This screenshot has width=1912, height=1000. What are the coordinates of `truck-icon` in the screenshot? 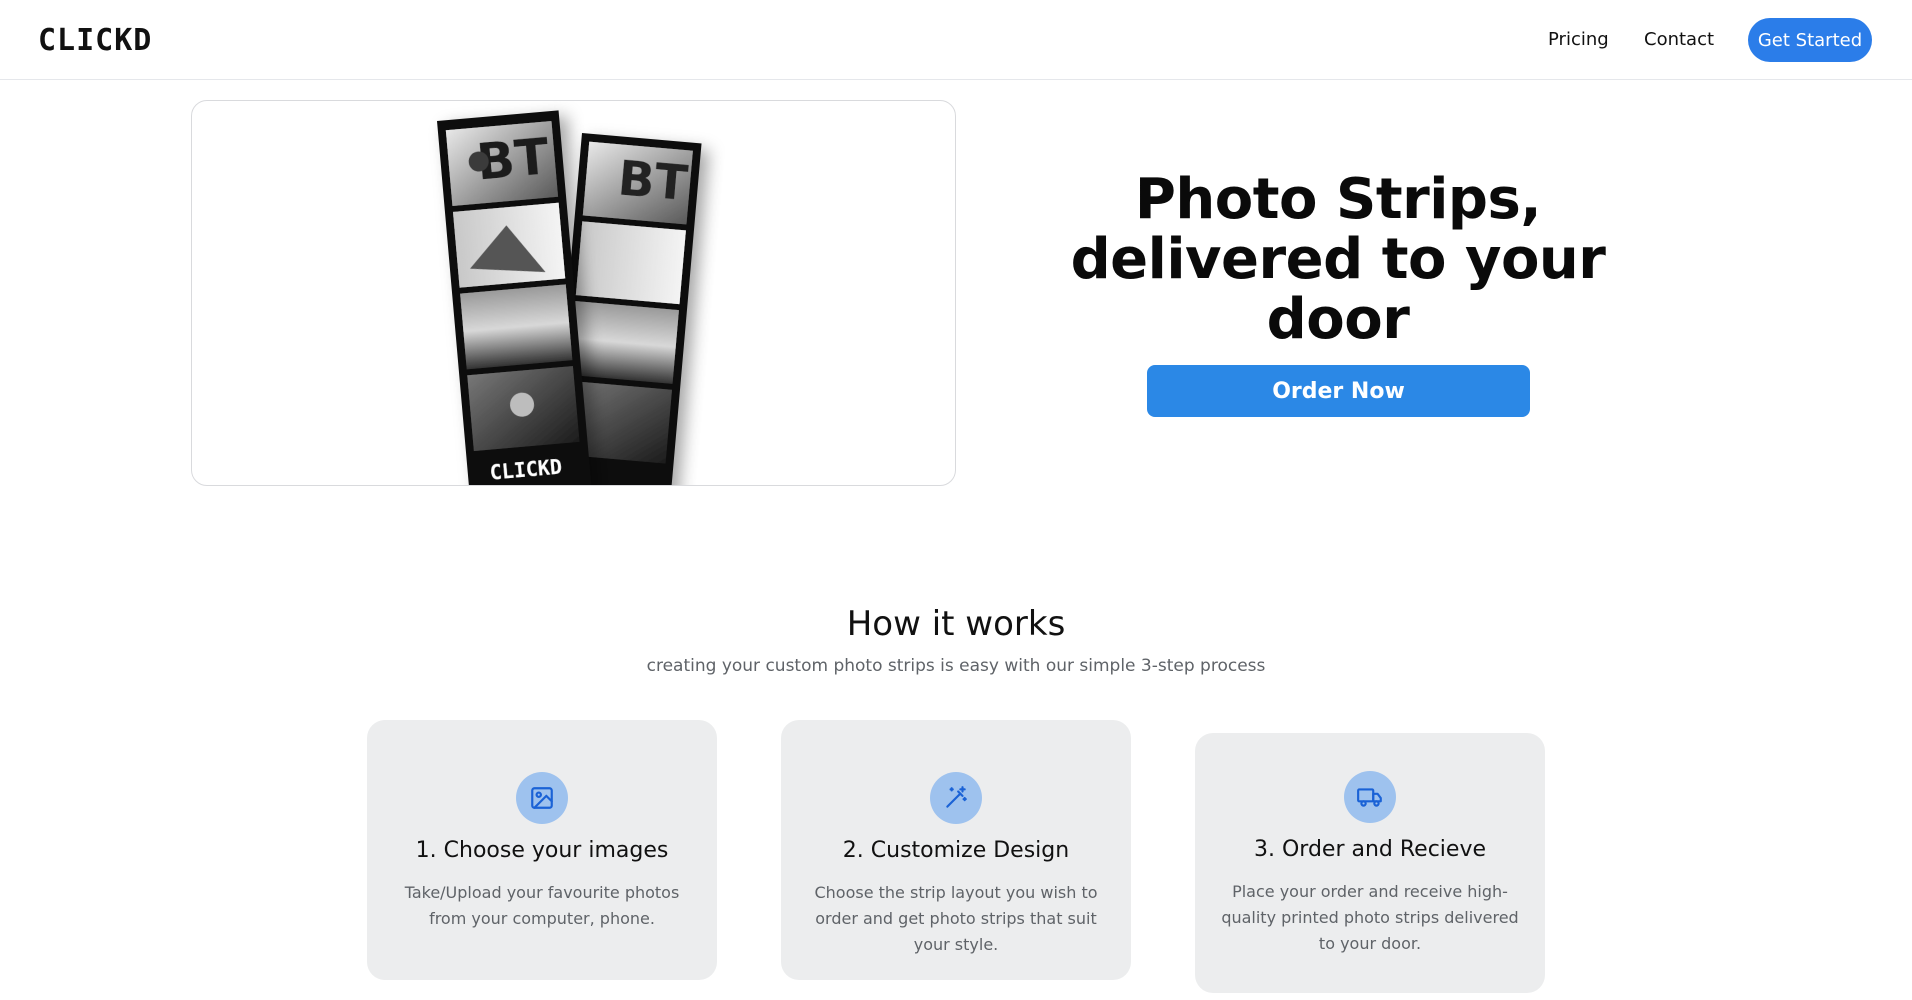 It's located at (1370, 797).